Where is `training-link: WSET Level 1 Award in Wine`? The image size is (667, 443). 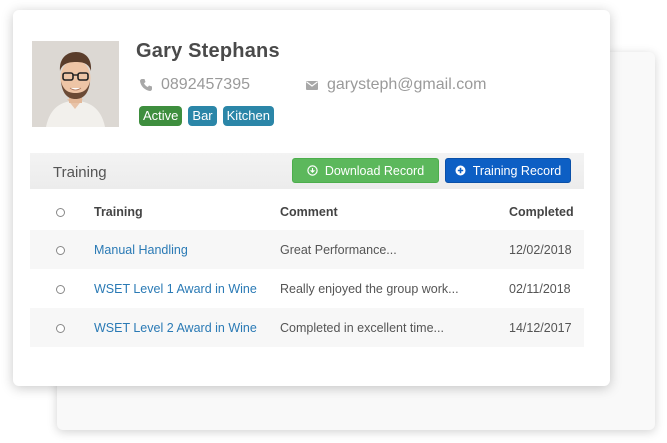 training-link: WSET Level 1 Award in Wine is located at coordinates (175, 289).